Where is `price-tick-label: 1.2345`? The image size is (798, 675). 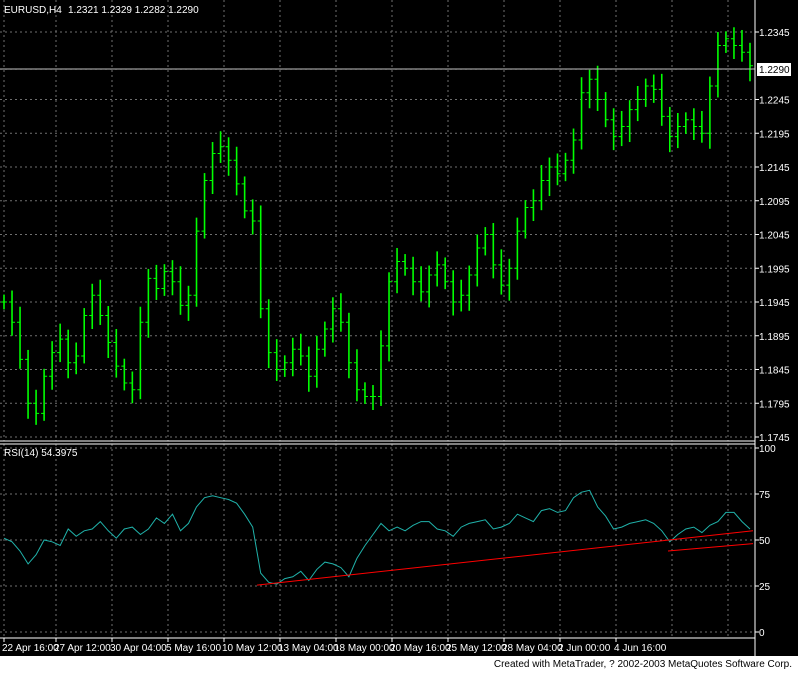 price-tick-label: 1.2345 is located at coordinates (774, 33).